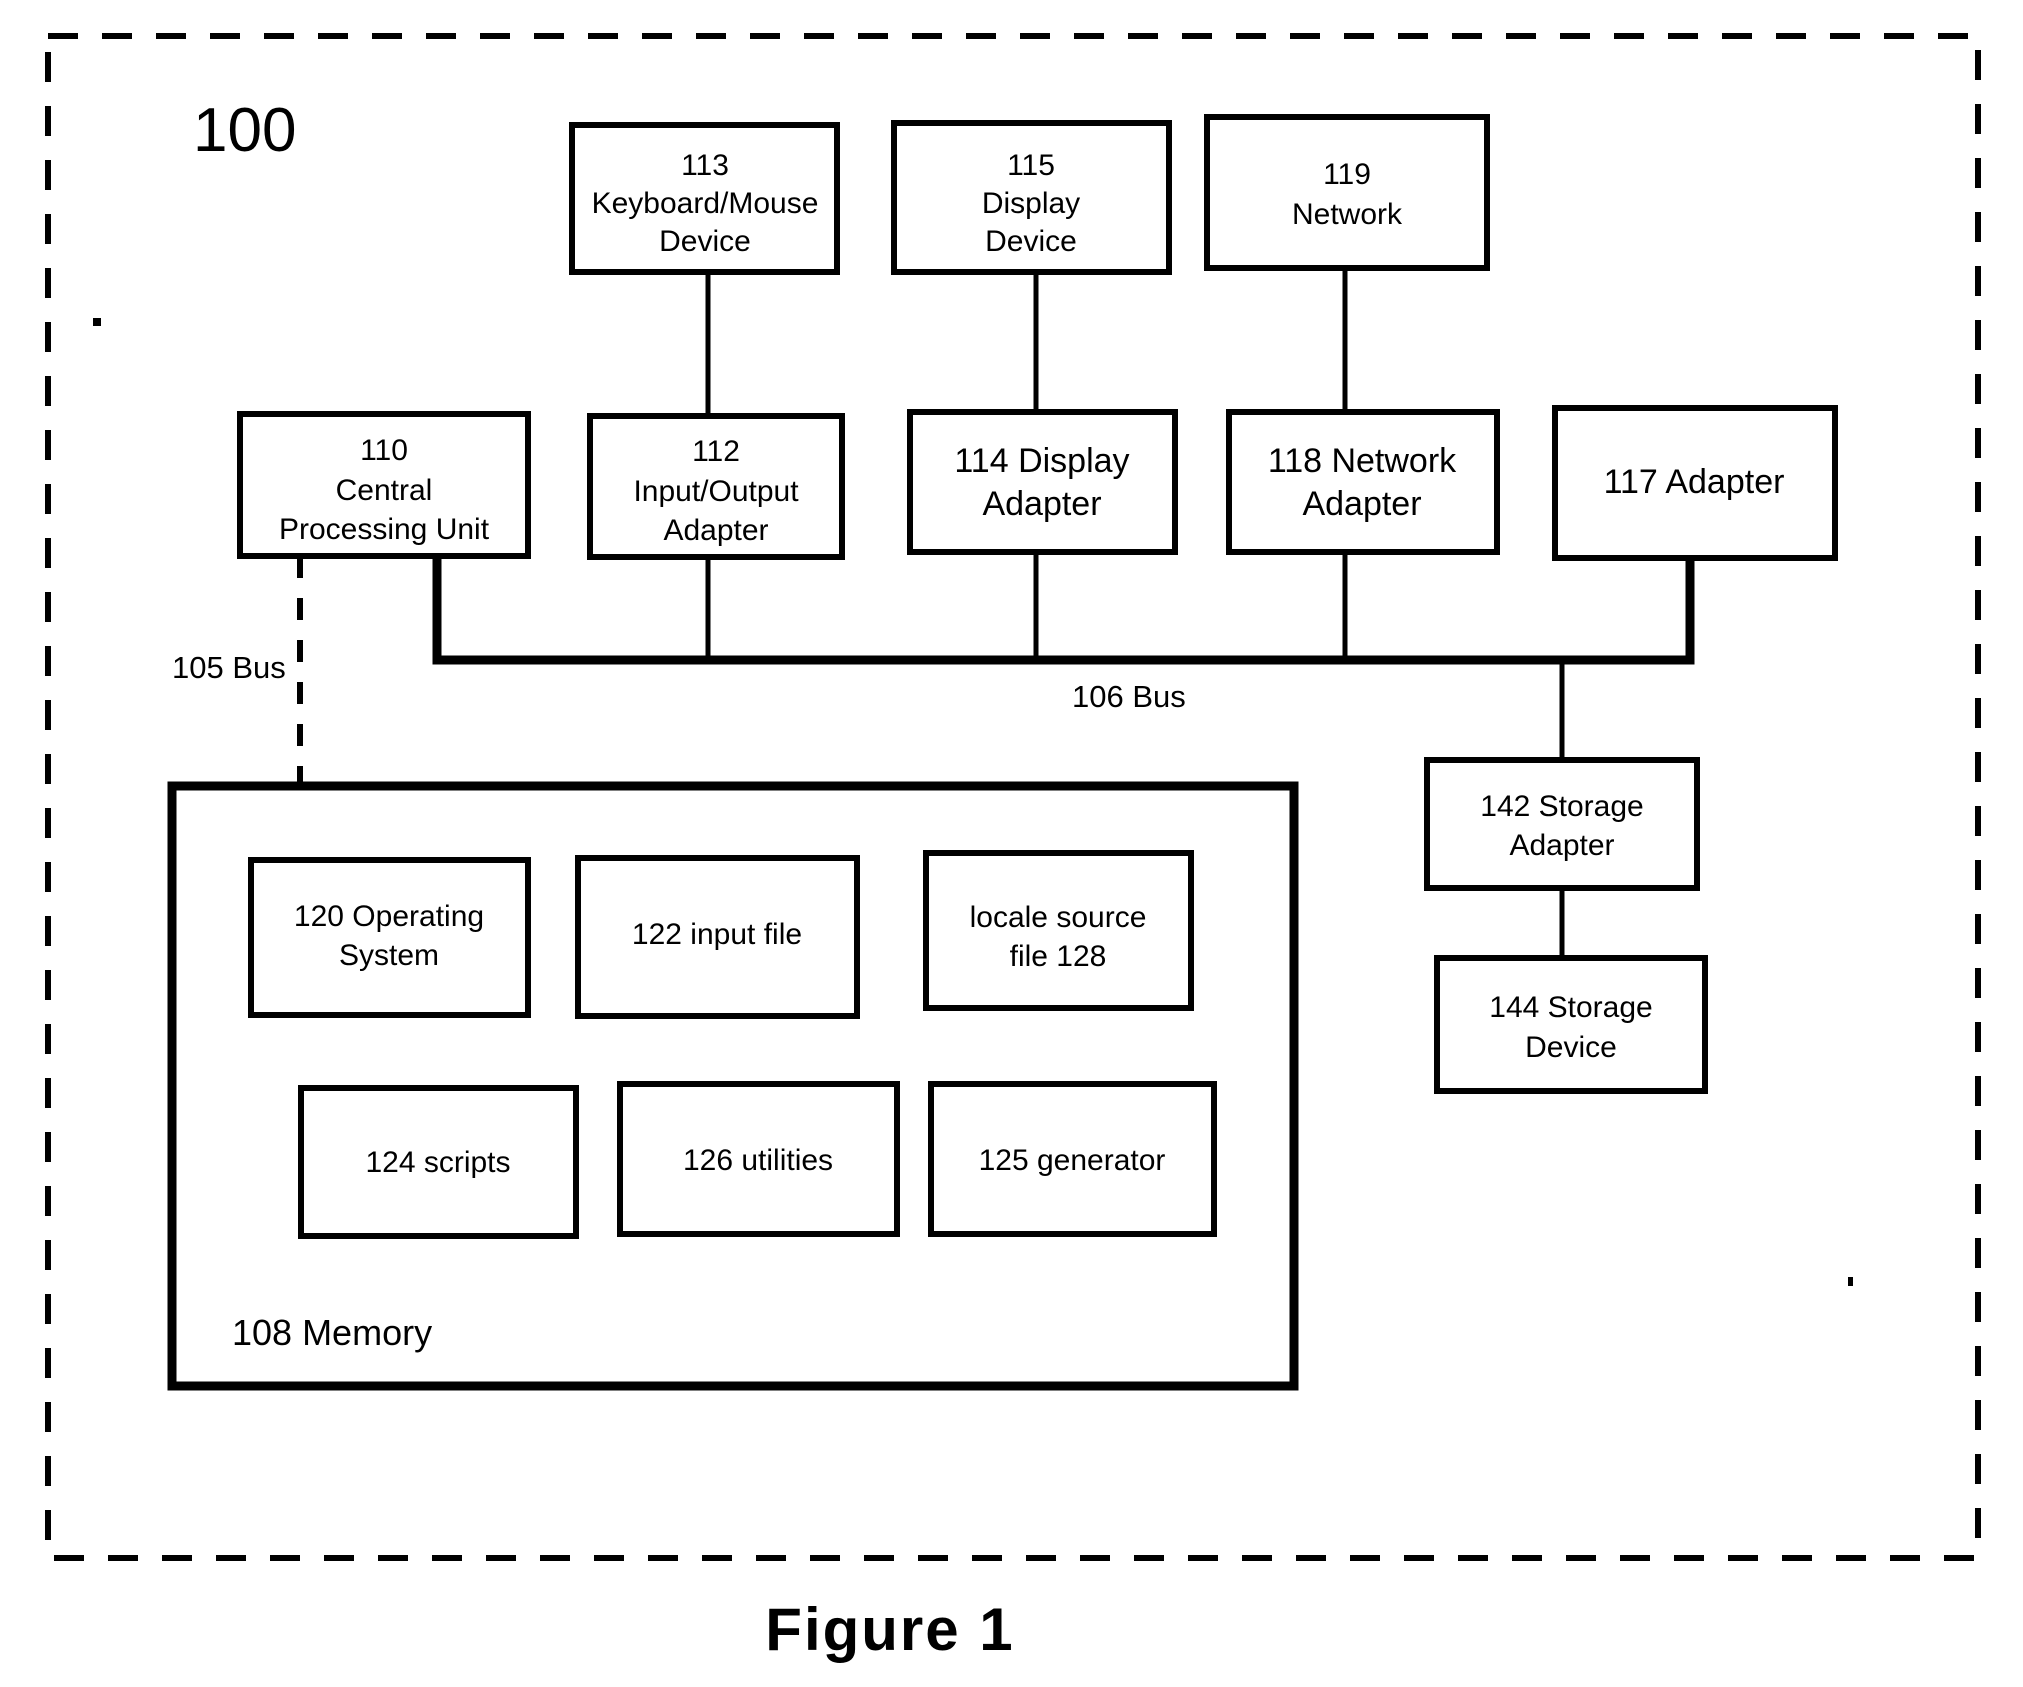  I want to click on node-cpu-line-1: 110, so click(384, 450).